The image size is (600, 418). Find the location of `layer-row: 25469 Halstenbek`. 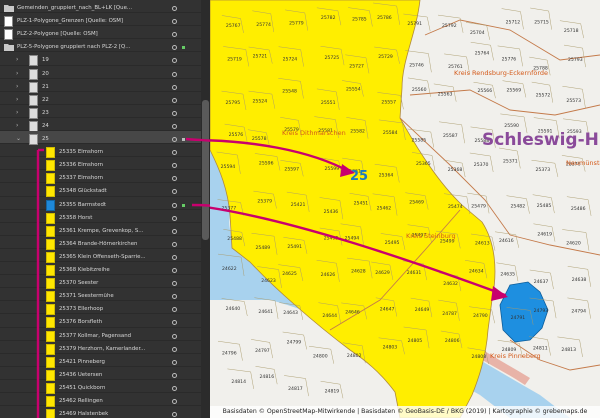

layer-row: 25469 Halstenbek is located at coordinates (105, 412).